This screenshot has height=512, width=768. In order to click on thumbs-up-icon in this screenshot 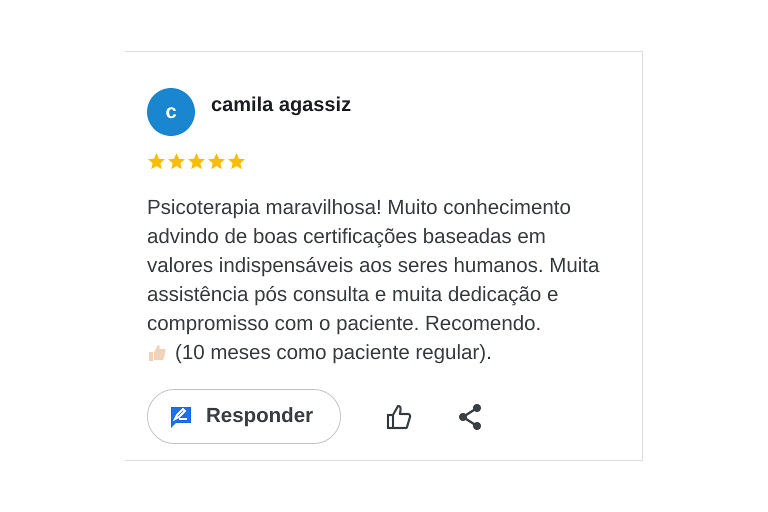, I will do `click(157, 352)`.